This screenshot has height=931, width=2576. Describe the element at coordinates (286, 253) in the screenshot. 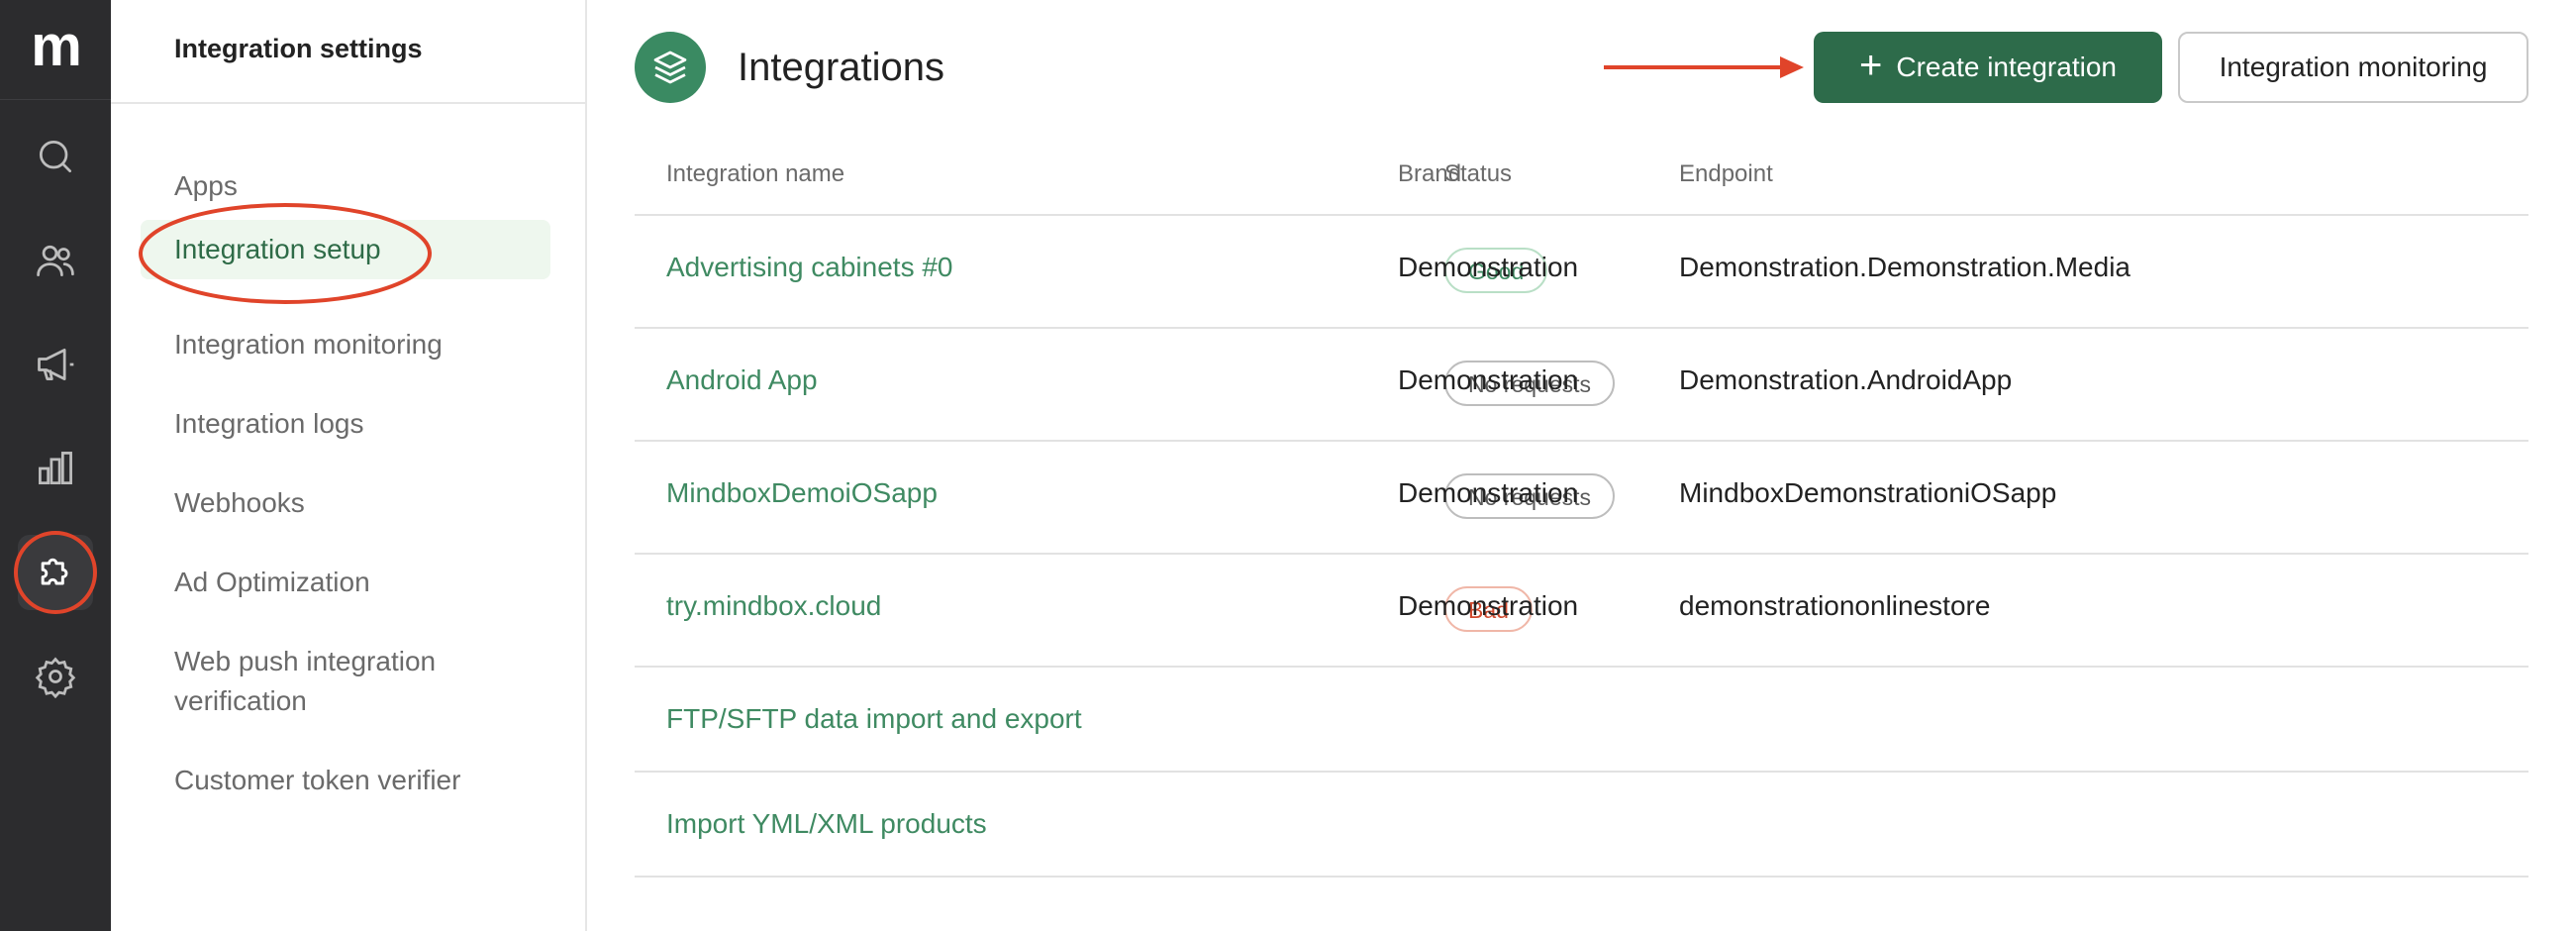

I see `highlight-ellipse-integration-setup` at that location.